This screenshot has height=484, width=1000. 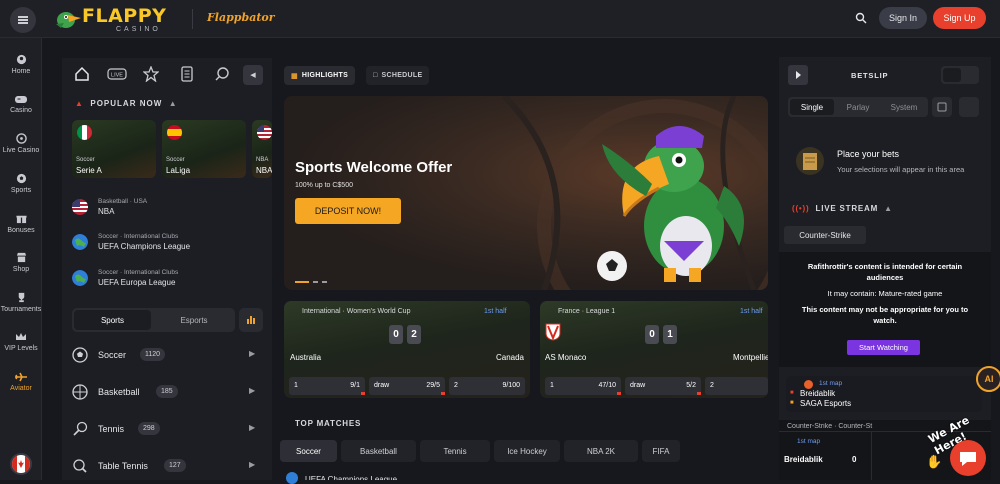 I want to click on top-tab-soccer: Soccer, so click(x=308, y=451).